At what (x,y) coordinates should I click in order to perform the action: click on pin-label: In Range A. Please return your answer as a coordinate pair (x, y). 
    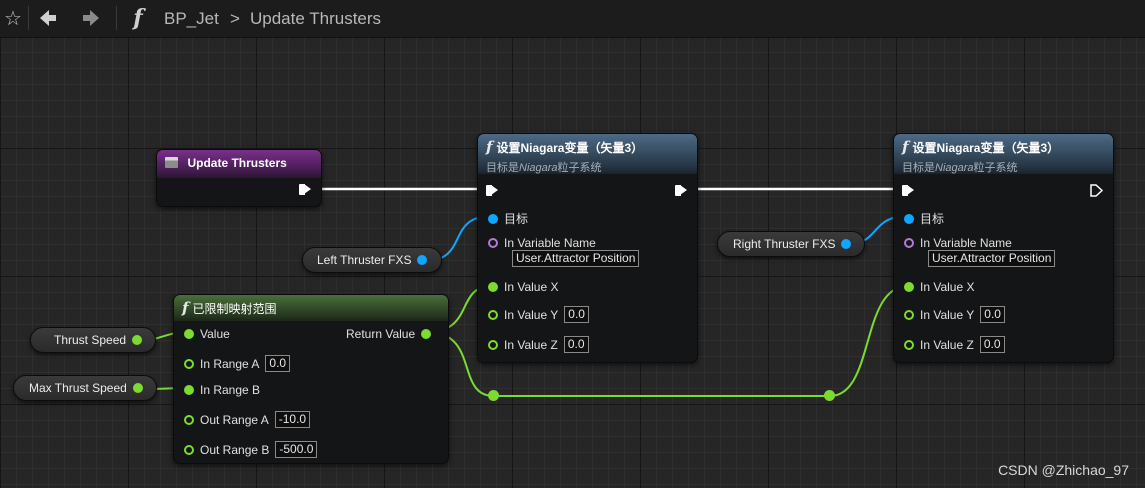
    Looking at the image, I should click on (230, 363).